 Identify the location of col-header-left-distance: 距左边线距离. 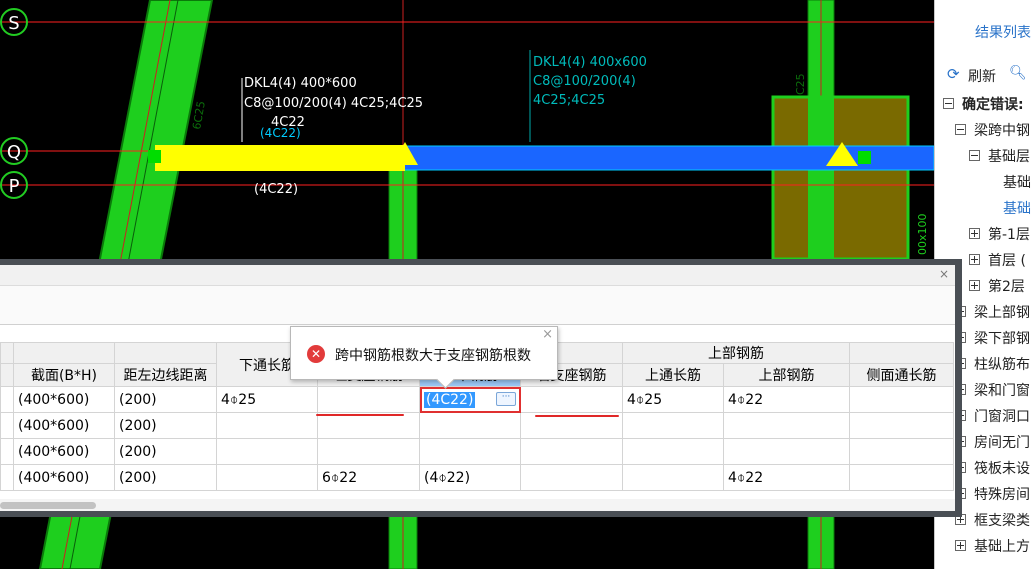
(165, 375).